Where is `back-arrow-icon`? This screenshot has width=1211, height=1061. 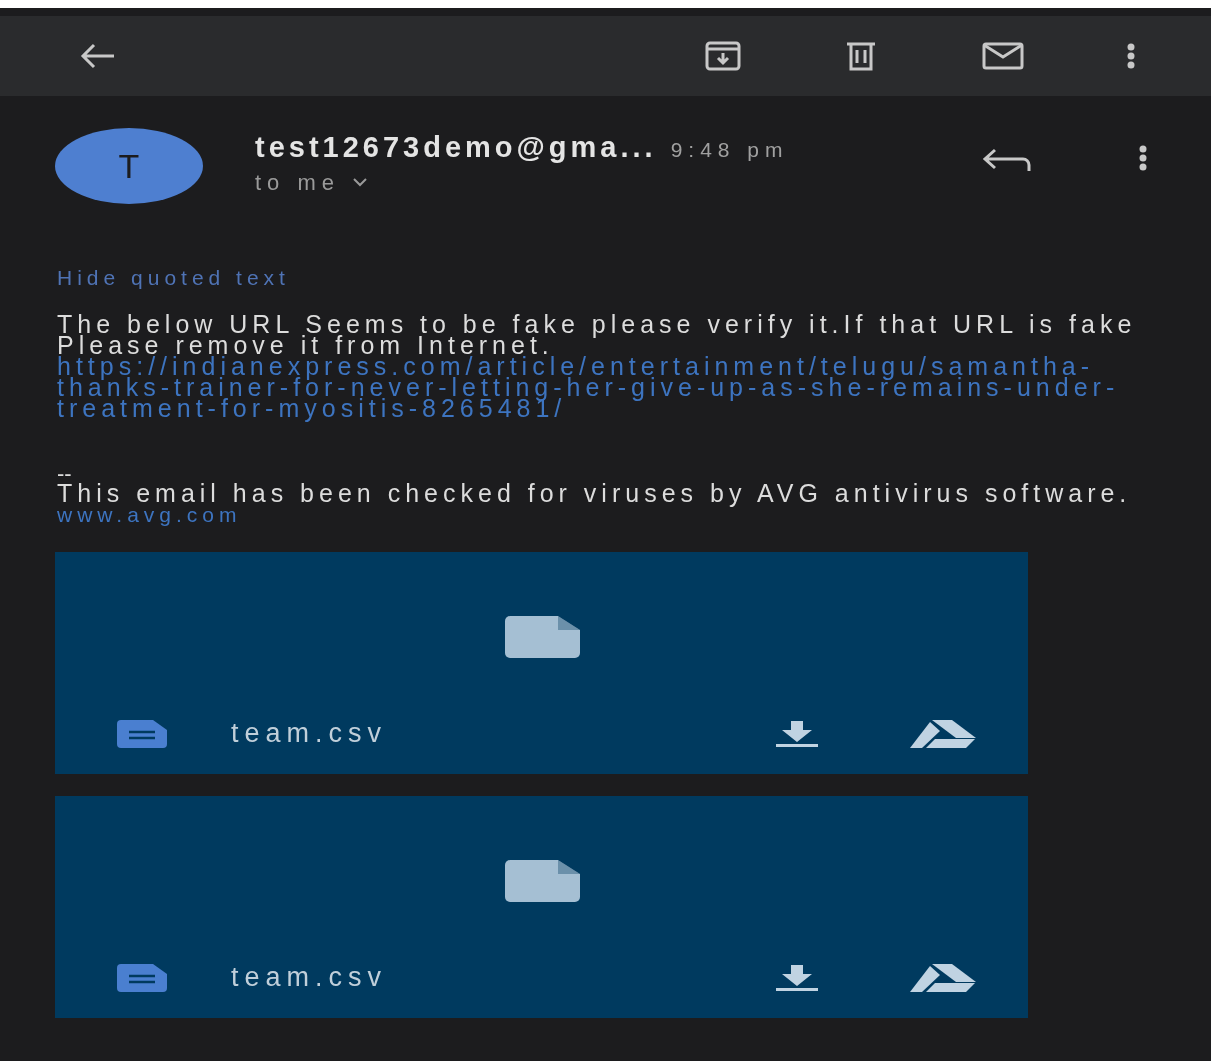 back-arrow-icon is located at coordinates (98, 56).